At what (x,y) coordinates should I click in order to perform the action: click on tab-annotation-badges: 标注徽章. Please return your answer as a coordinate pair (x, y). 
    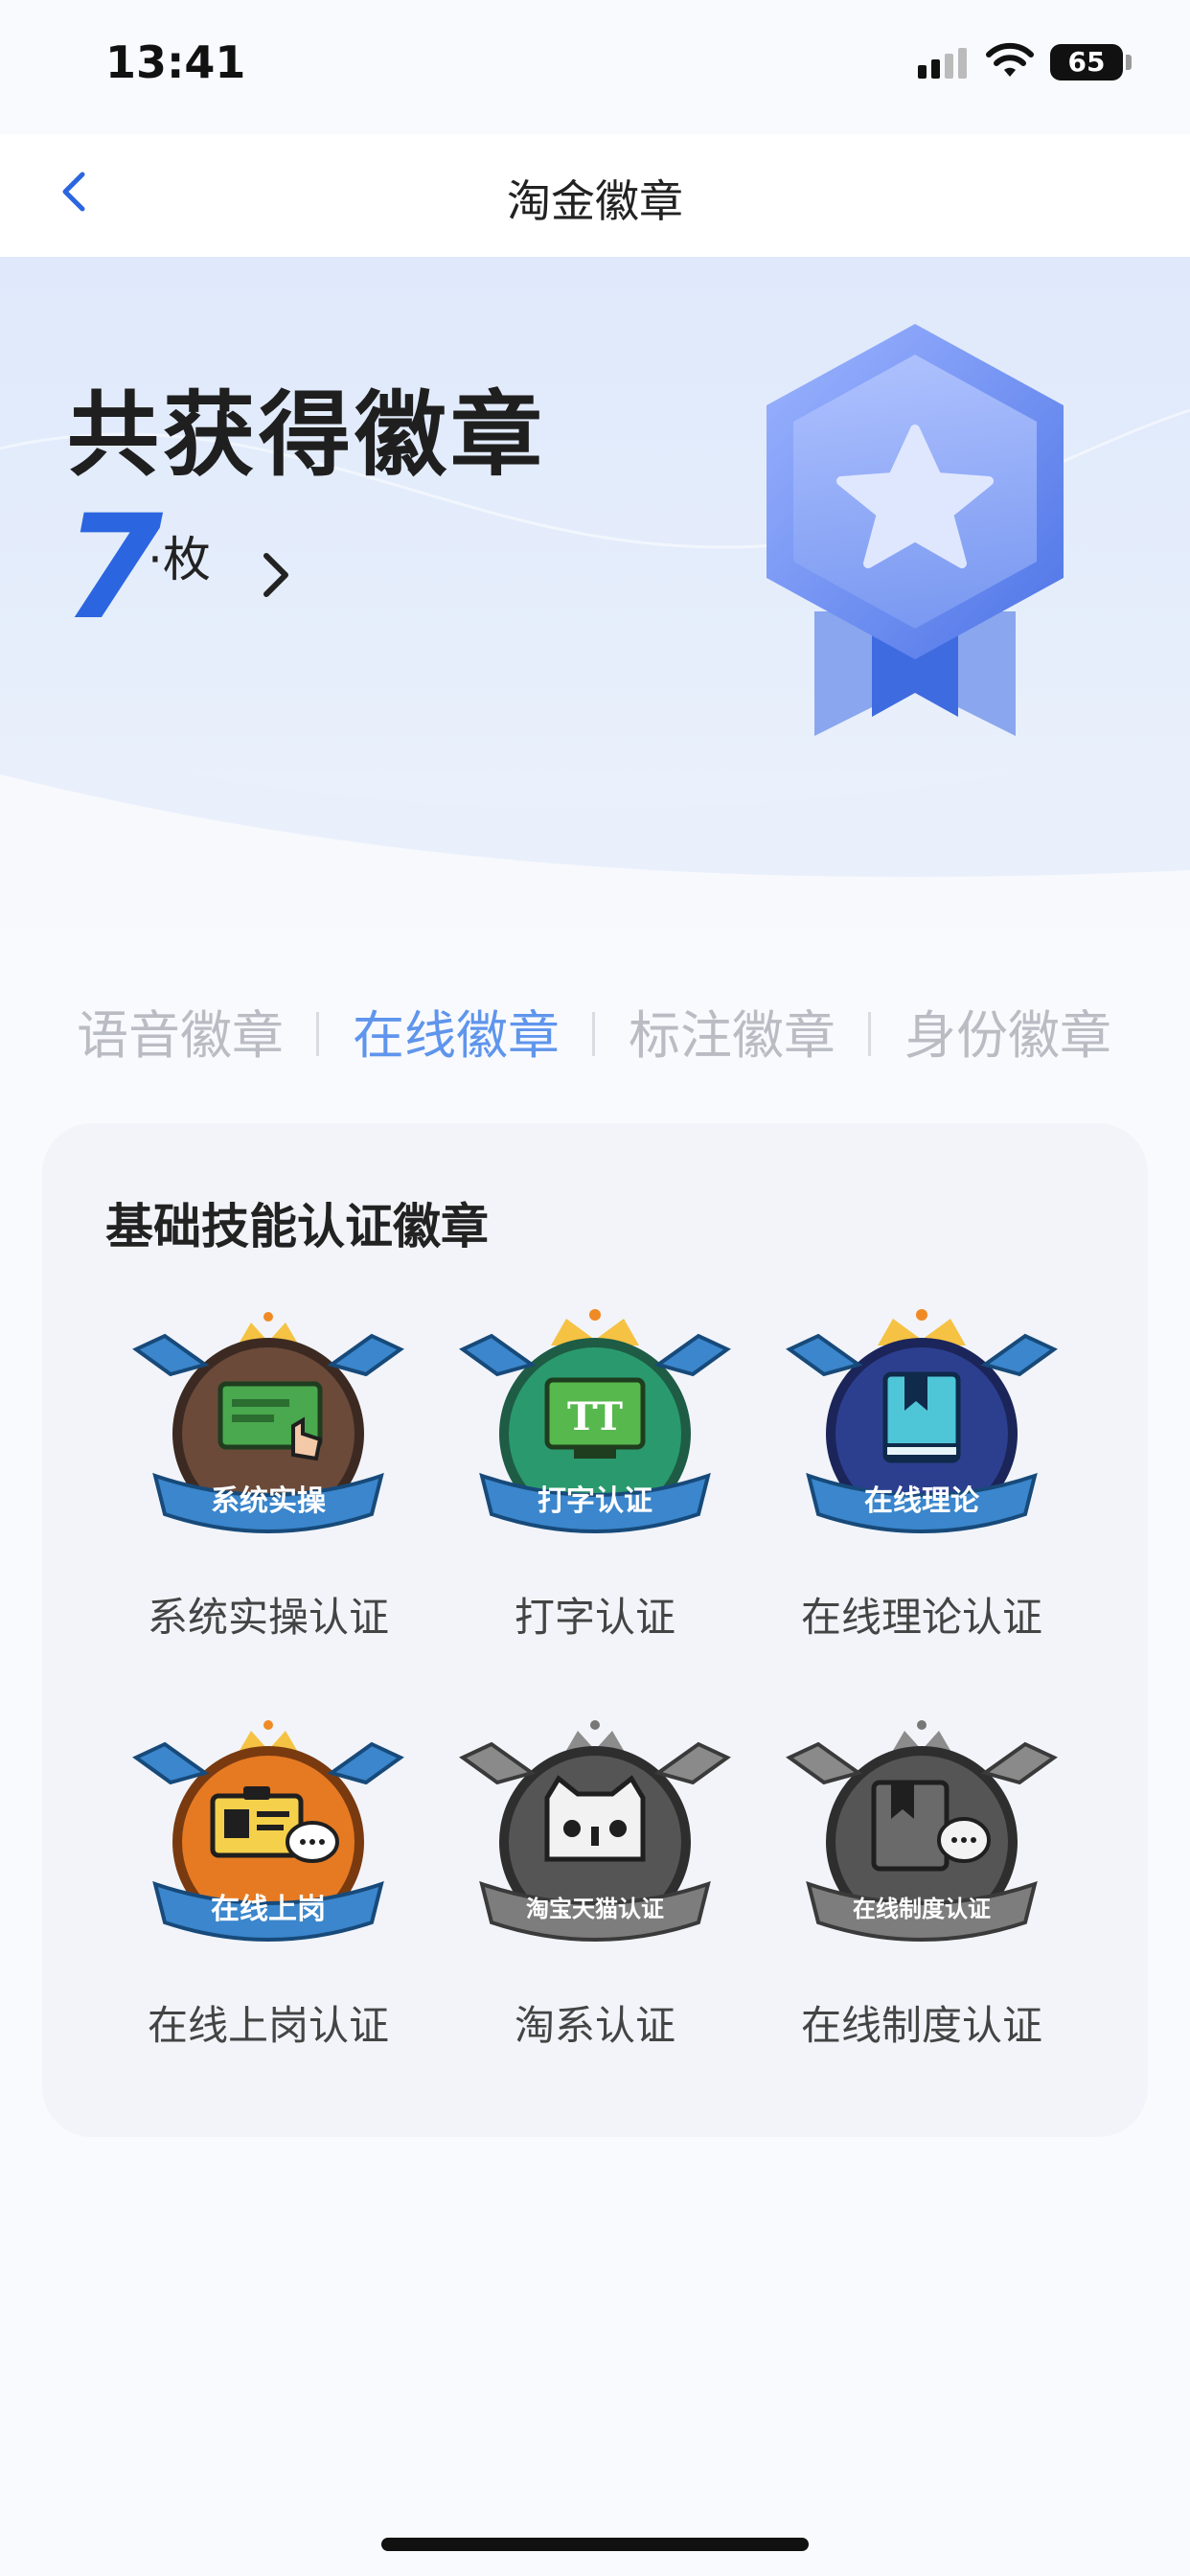
    Looking at the image, I should click on (732, 1031).